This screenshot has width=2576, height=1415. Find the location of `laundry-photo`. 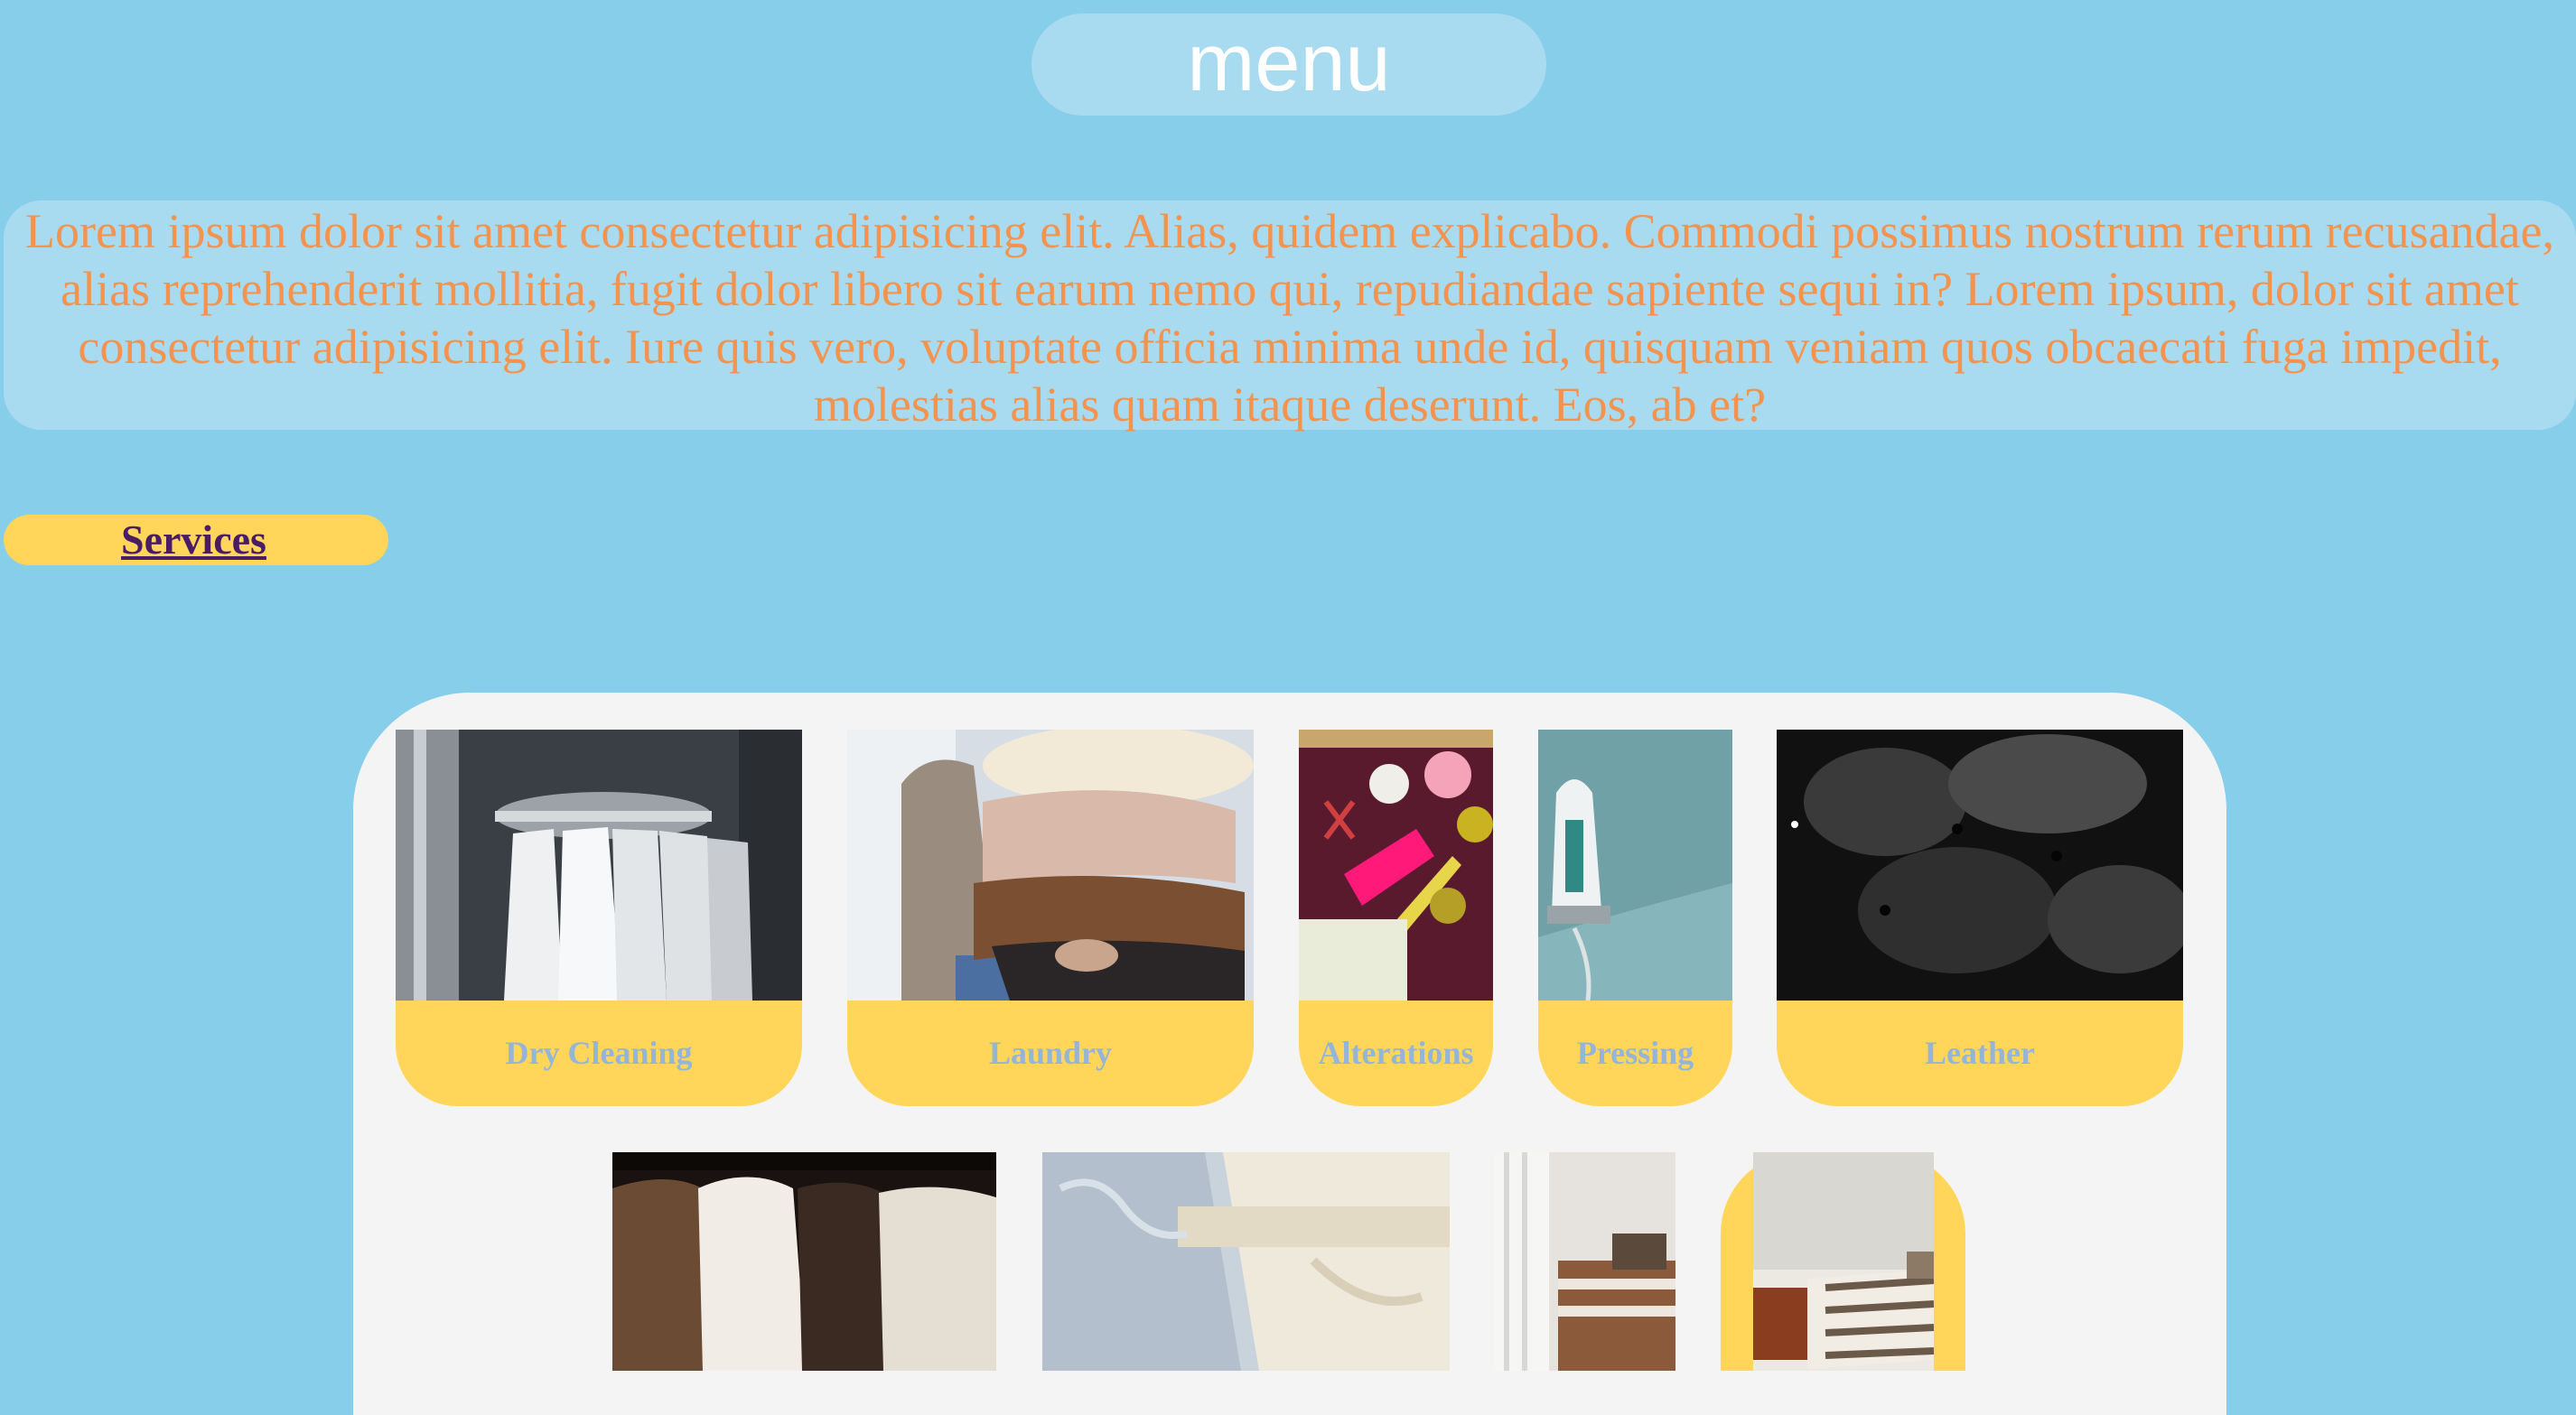

laundry-photo is located at coordinates (1050, 866).